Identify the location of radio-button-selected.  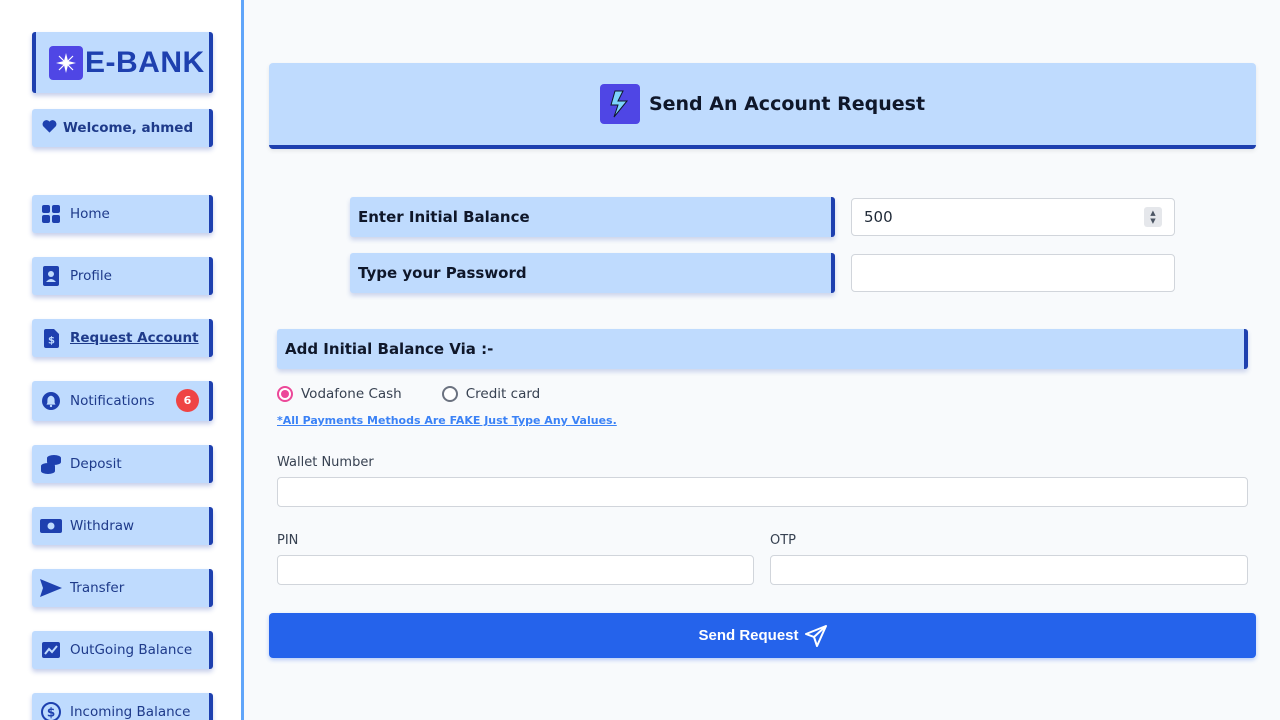
(285, 394).